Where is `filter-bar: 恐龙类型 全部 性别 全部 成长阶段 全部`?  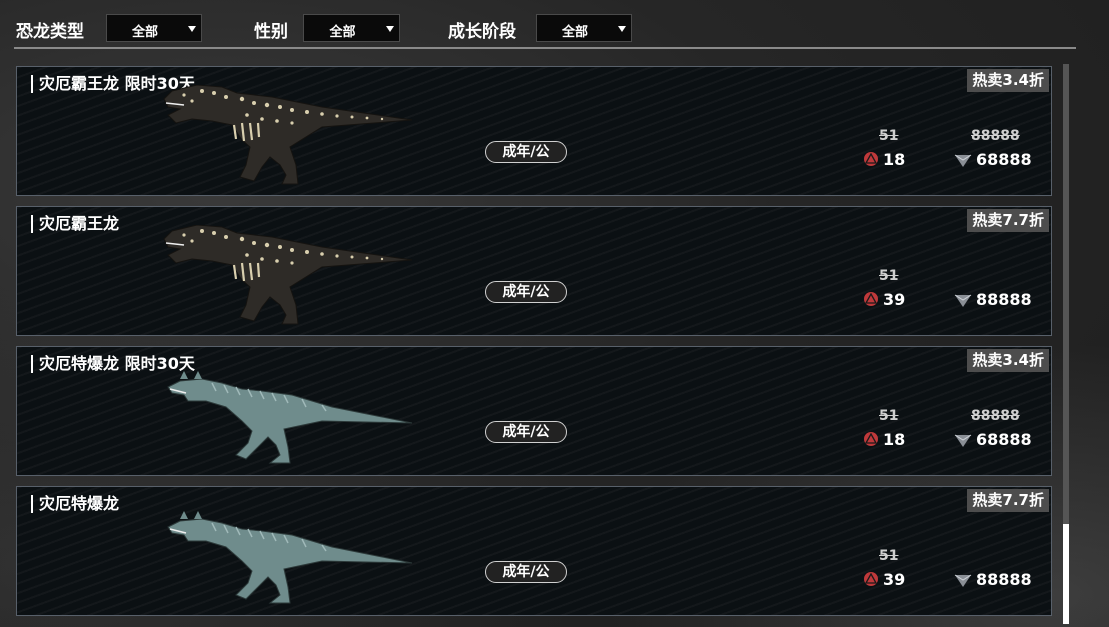 filter-bar: 恐龙类型 全部 性别 全部 成长阶段 全部 is located at coordinates (540, 24).